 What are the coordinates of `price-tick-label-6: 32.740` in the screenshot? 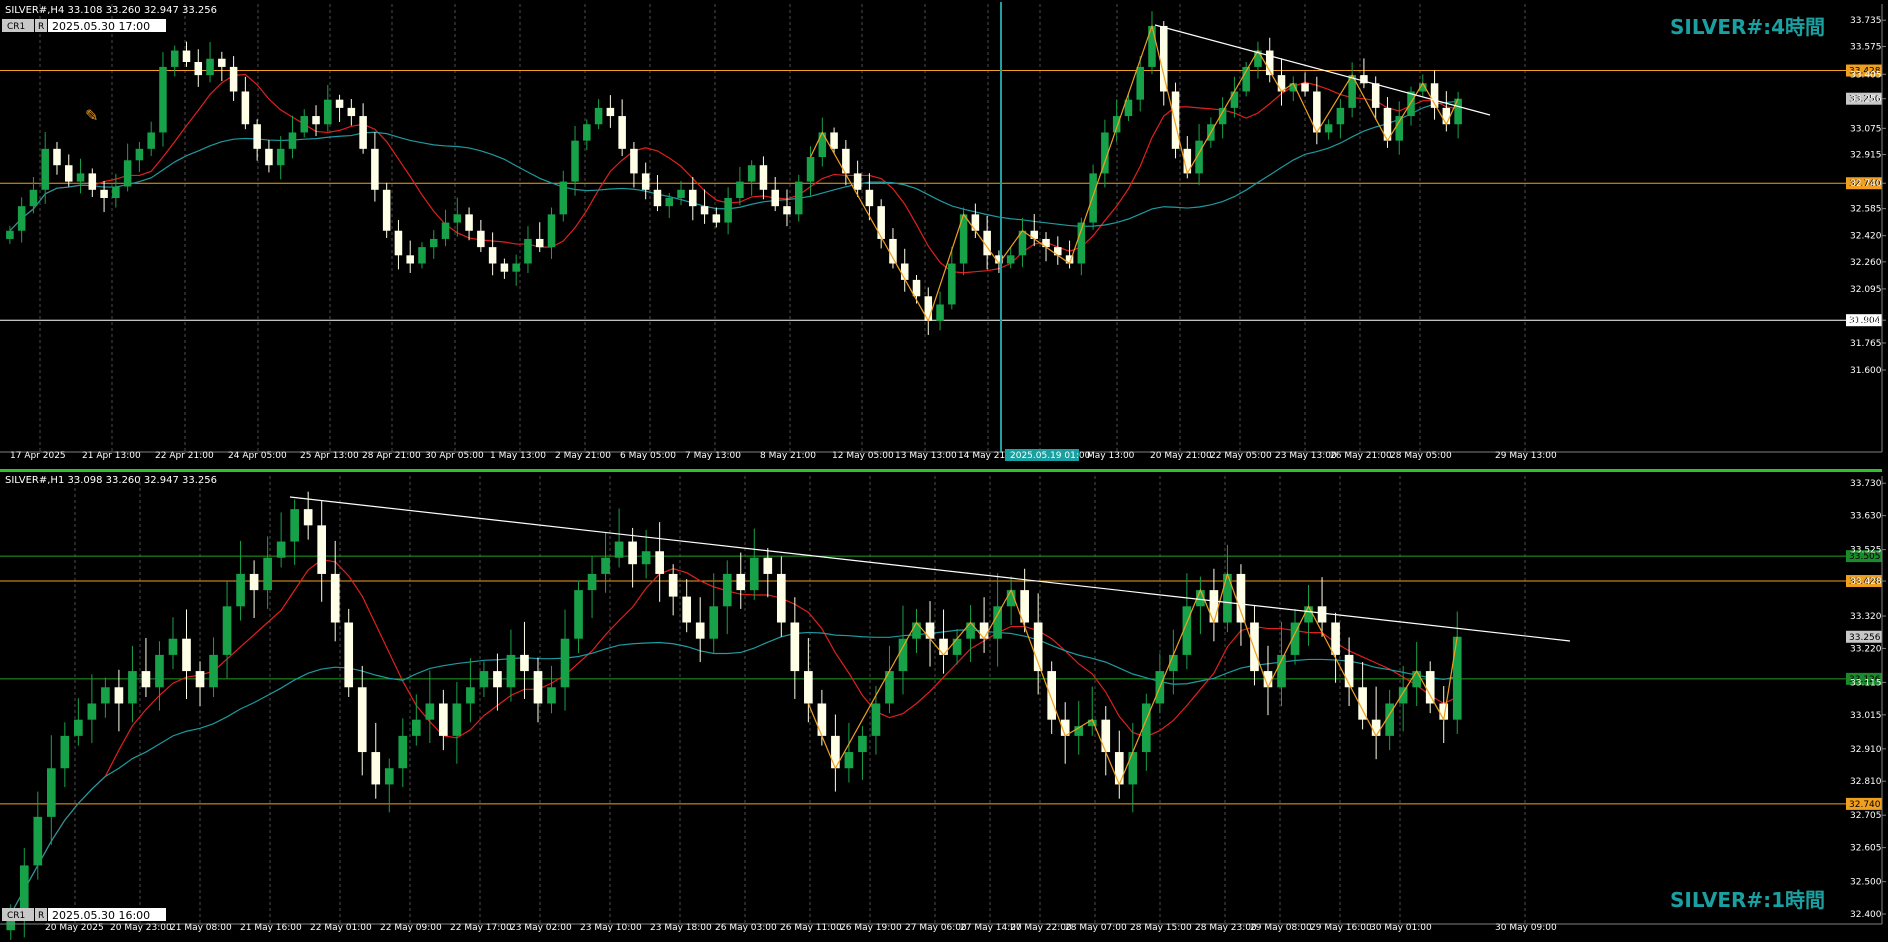 It's located at (1866, 184).